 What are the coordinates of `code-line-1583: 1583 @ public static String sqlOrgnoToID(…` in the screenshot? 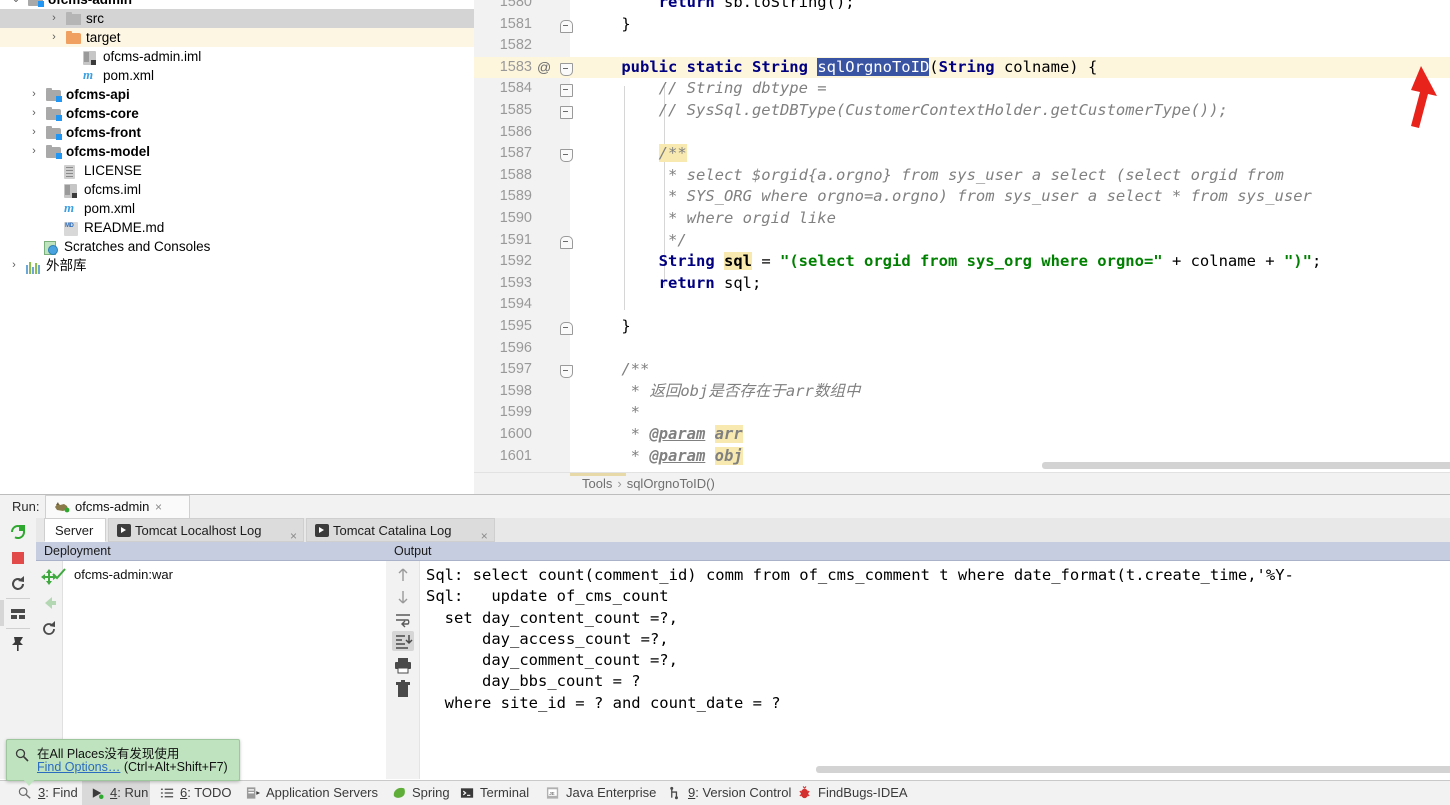 It's located at (962, 67).